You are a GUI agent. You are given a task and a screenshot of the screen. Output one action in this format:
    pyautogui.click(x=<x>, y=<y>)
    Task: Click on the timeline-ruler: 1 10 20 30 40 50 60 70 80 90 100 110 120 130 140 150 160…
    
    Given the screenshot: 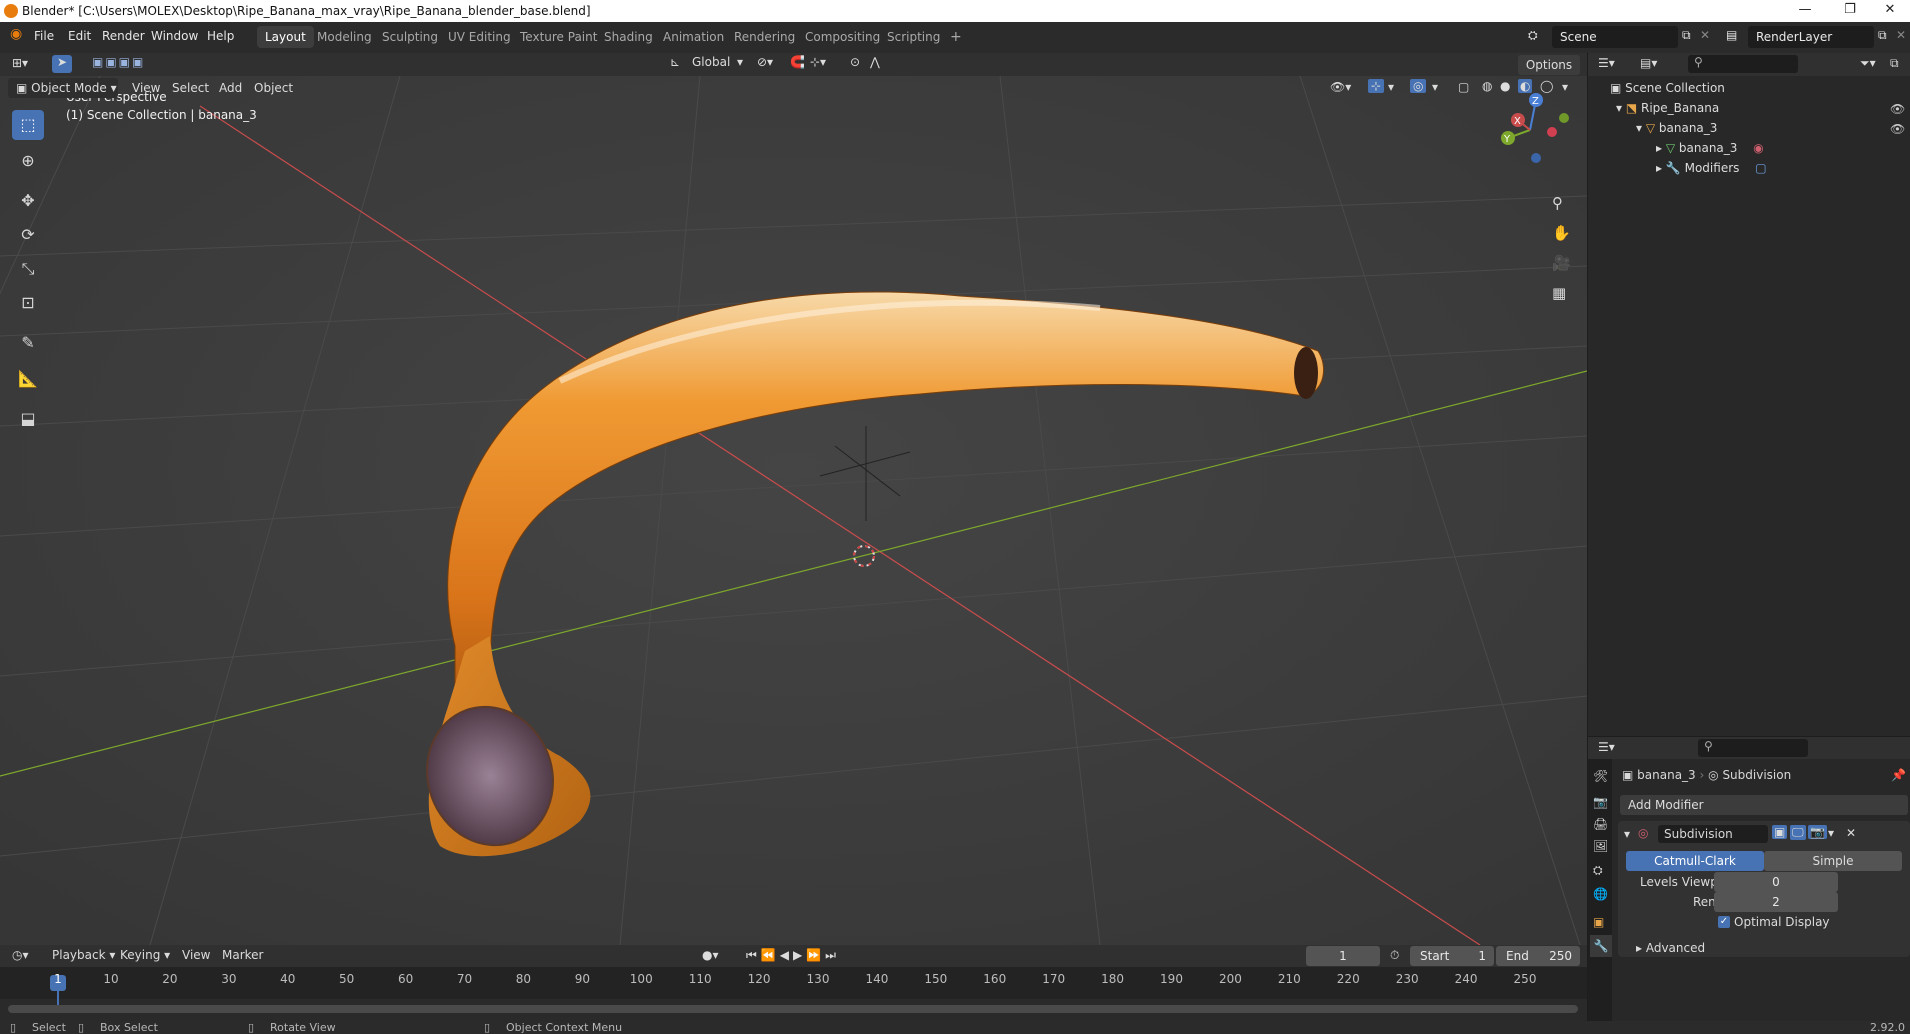 What is the action you would take?
    pyautogui.click(x=793, y=983)
    